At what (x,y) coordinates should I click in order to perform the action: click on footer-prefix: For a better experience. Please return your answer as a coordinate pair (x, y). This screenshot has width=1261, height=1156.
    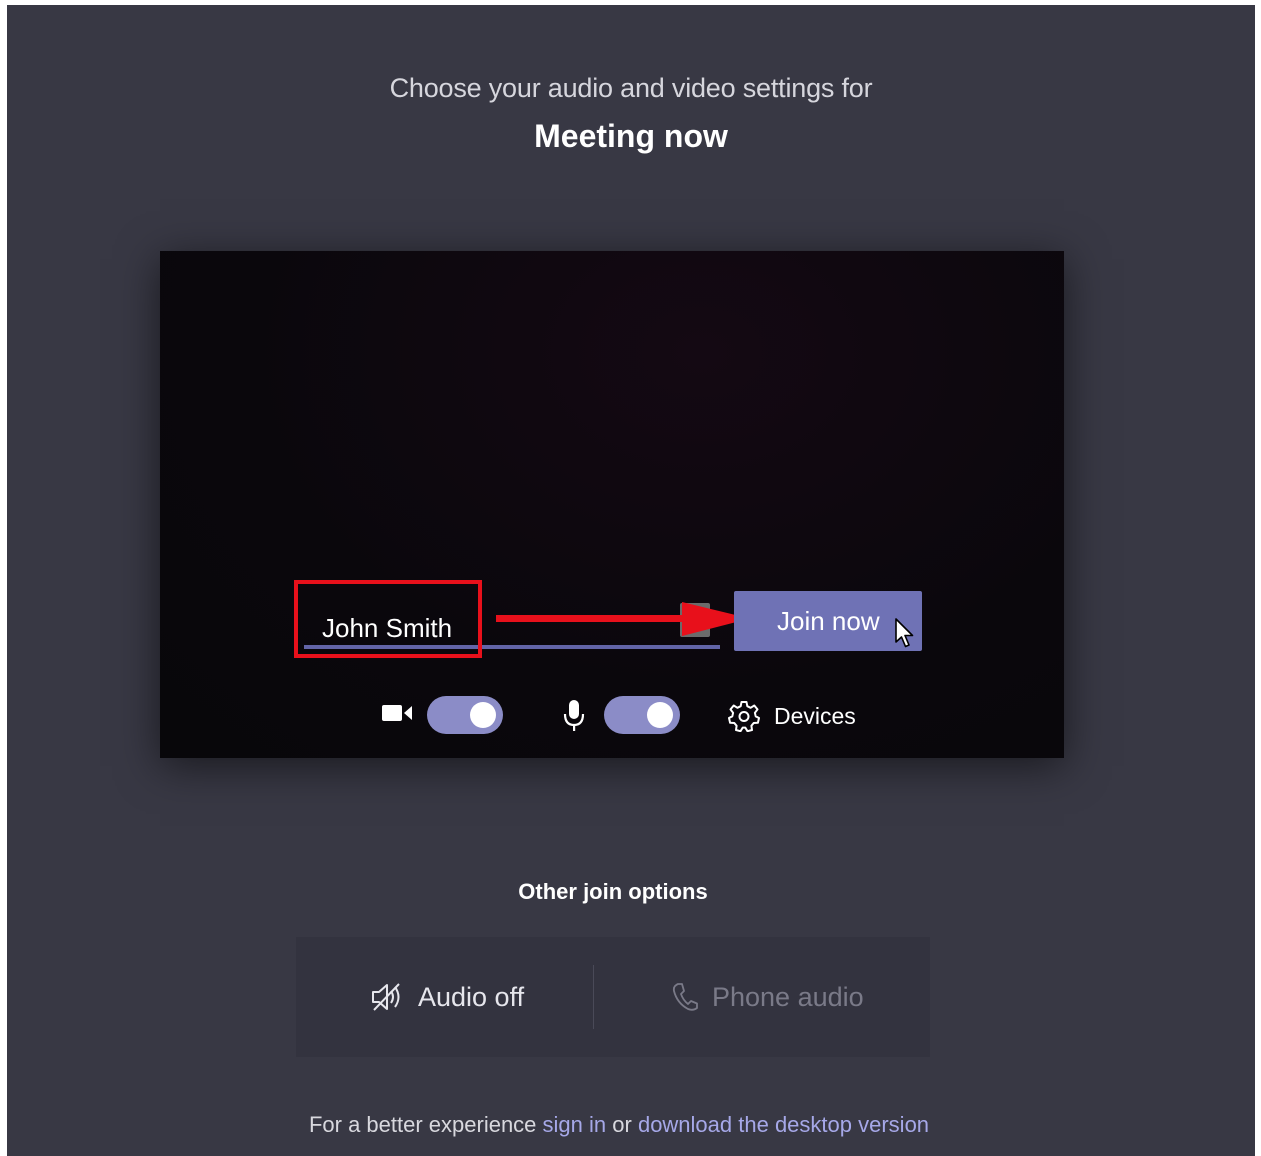
    Looking at the image, I should click on (422, 1124).